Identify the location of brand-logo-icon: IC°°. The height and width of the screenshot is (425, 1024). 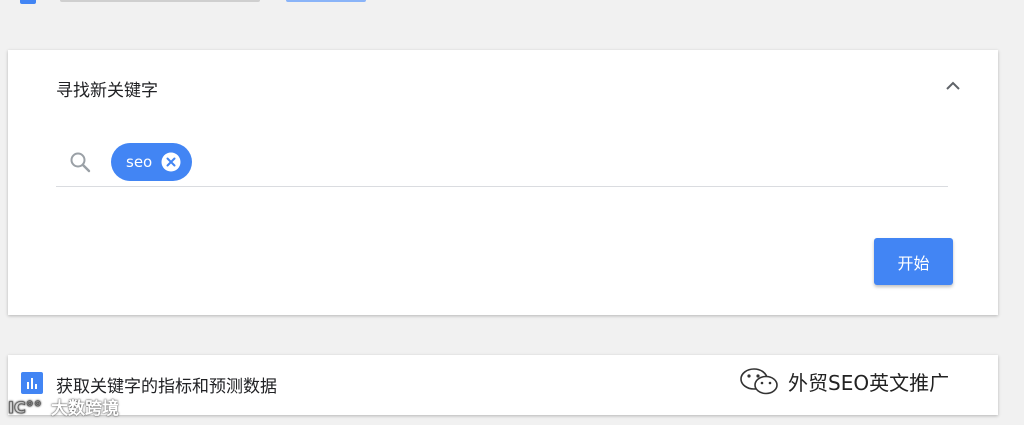
(25, 407).